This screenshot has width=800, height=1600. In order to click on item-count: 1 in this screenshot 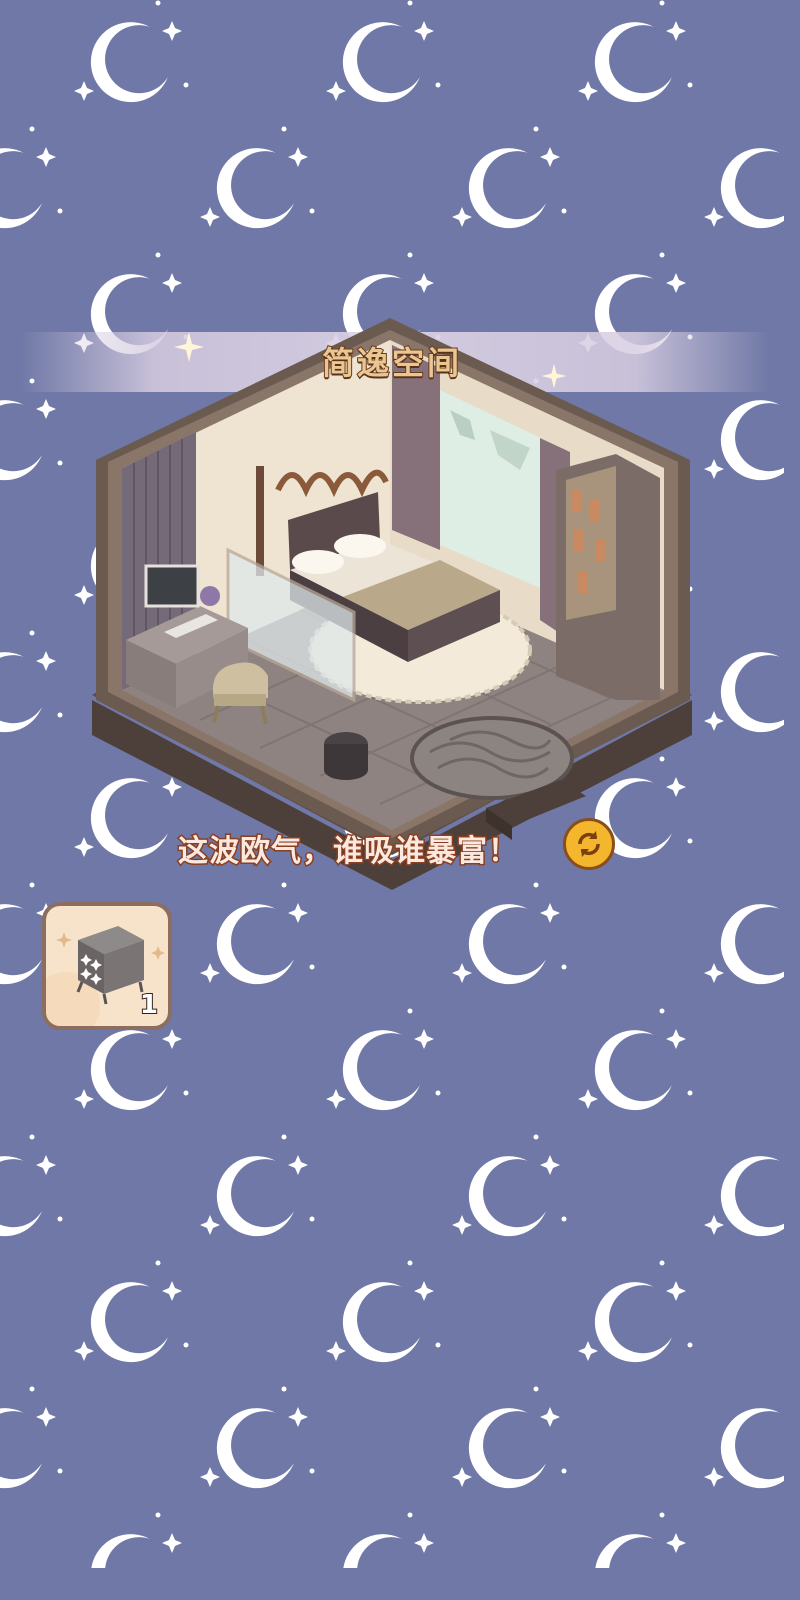, I will do `click(149, 1005)`.